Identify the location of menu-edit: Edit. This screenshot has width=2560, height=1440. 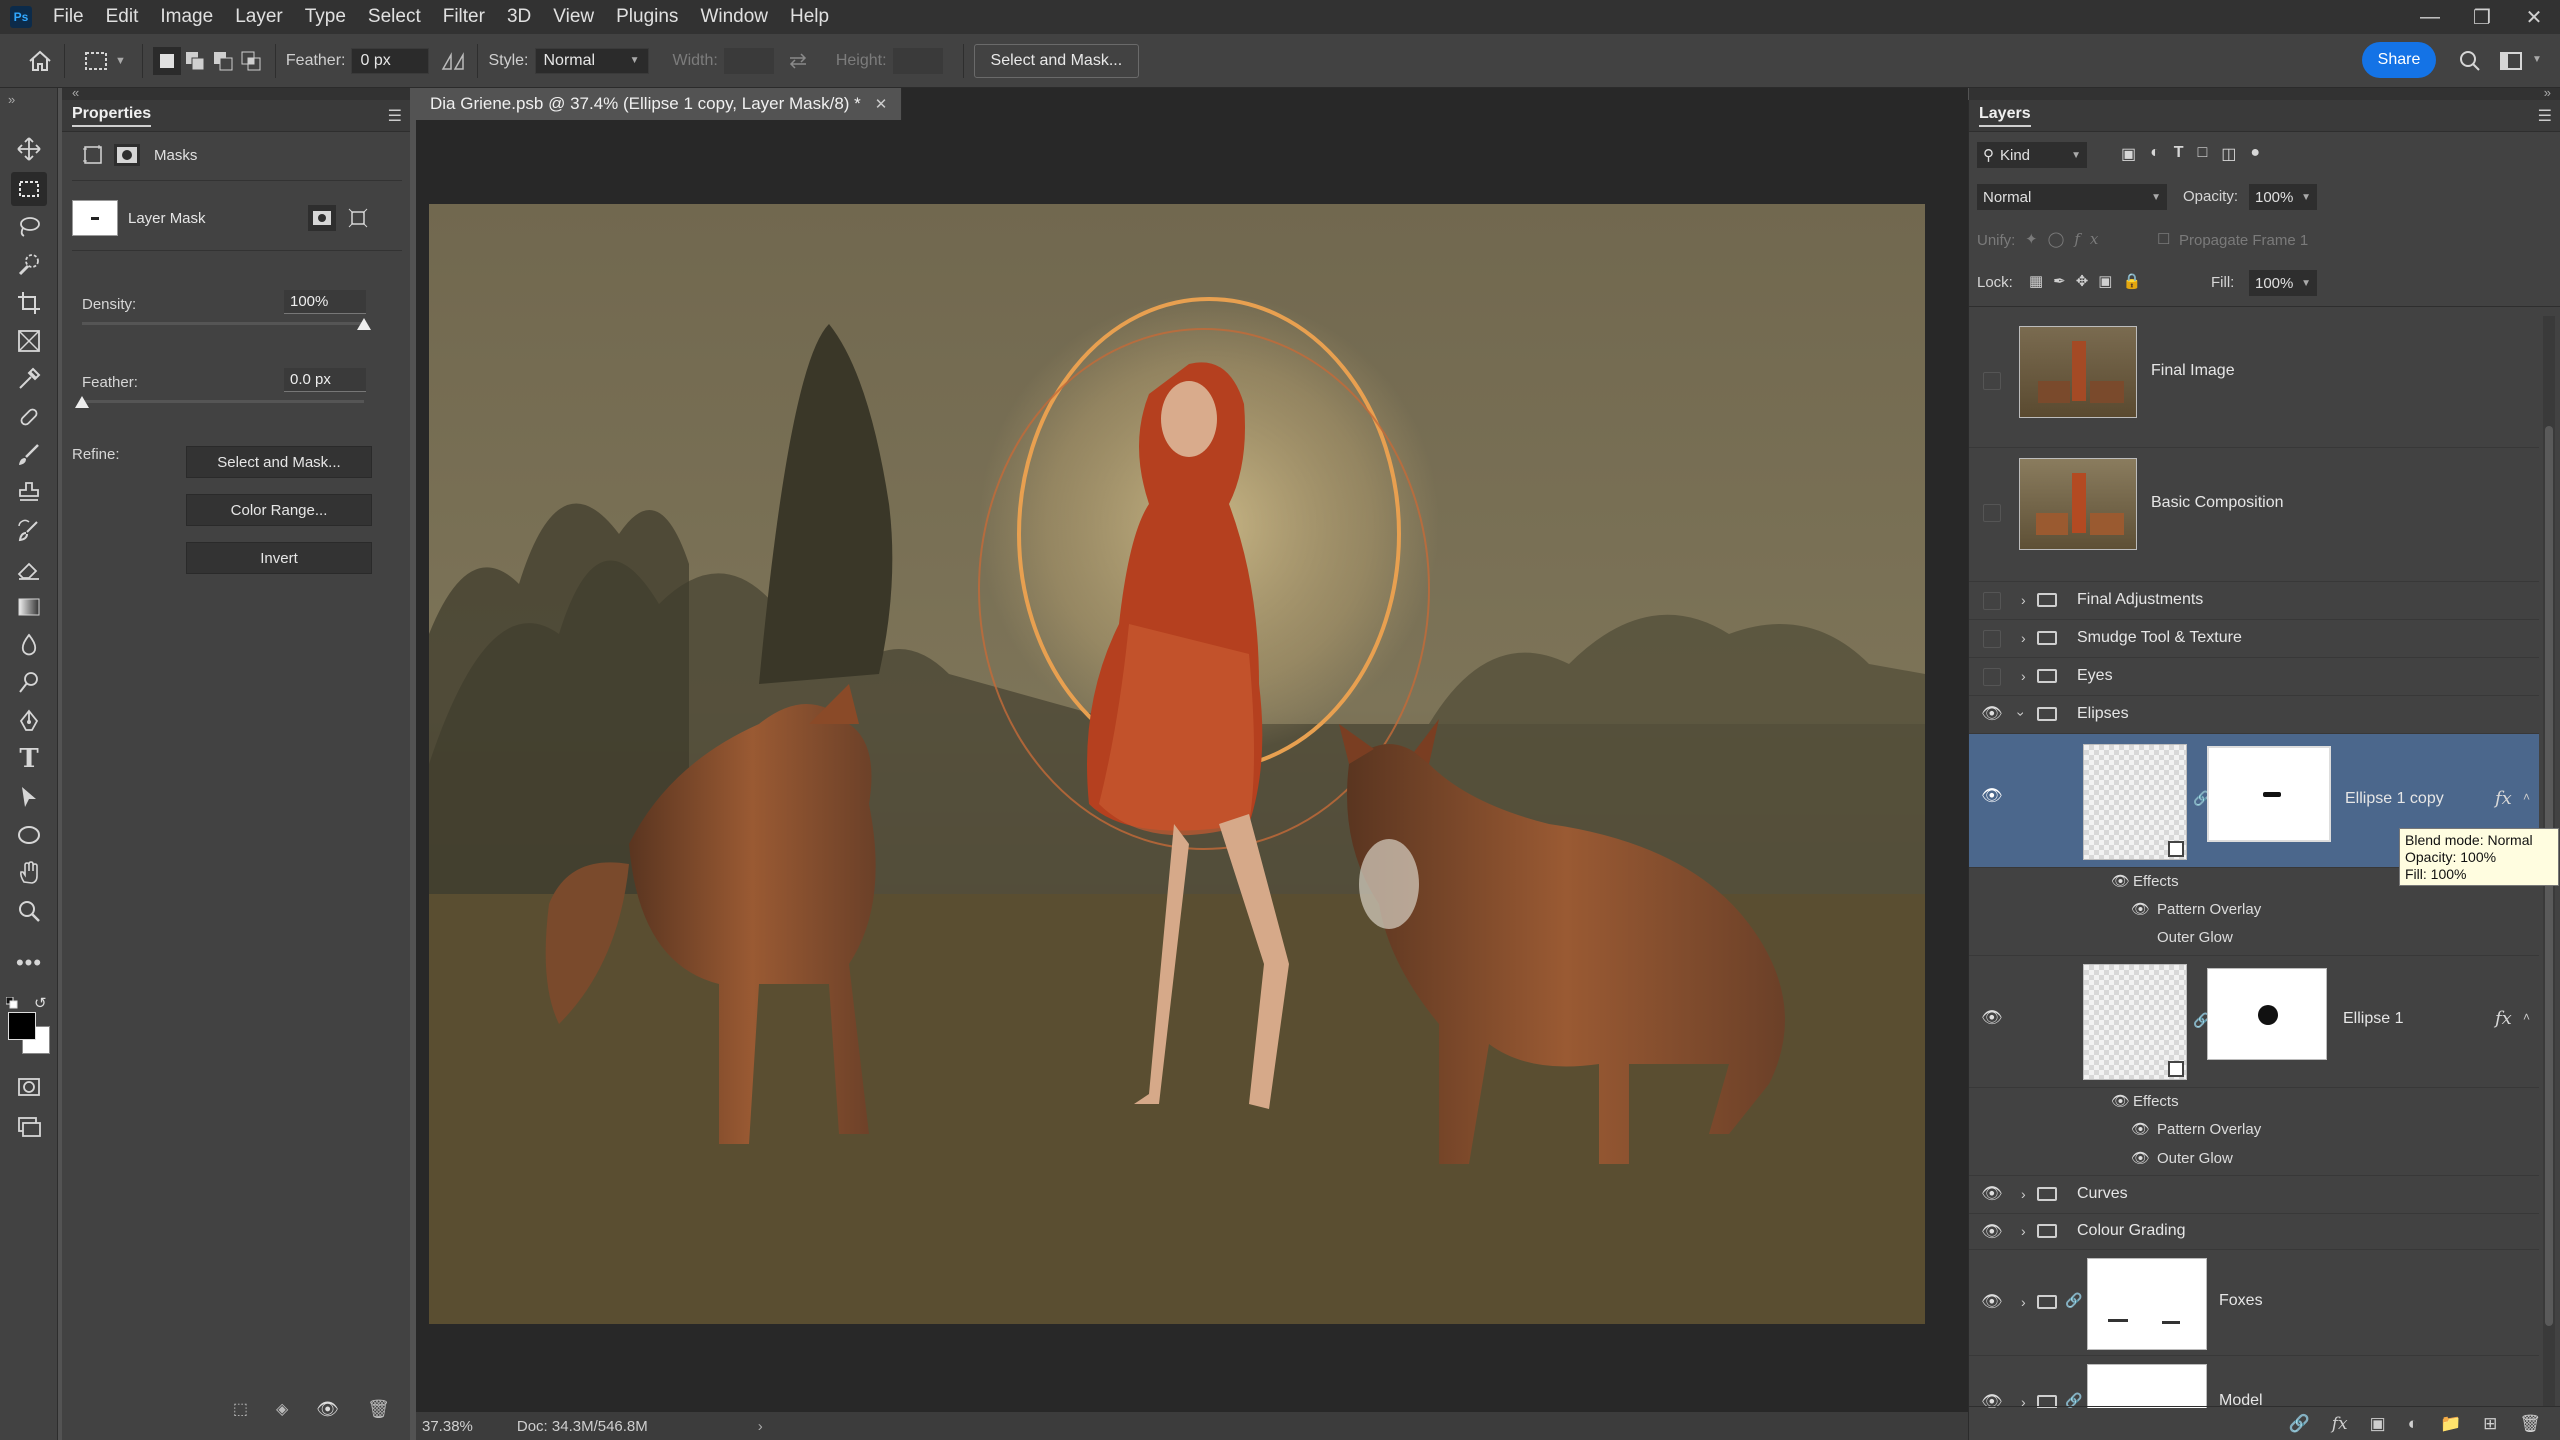
(122, 17).